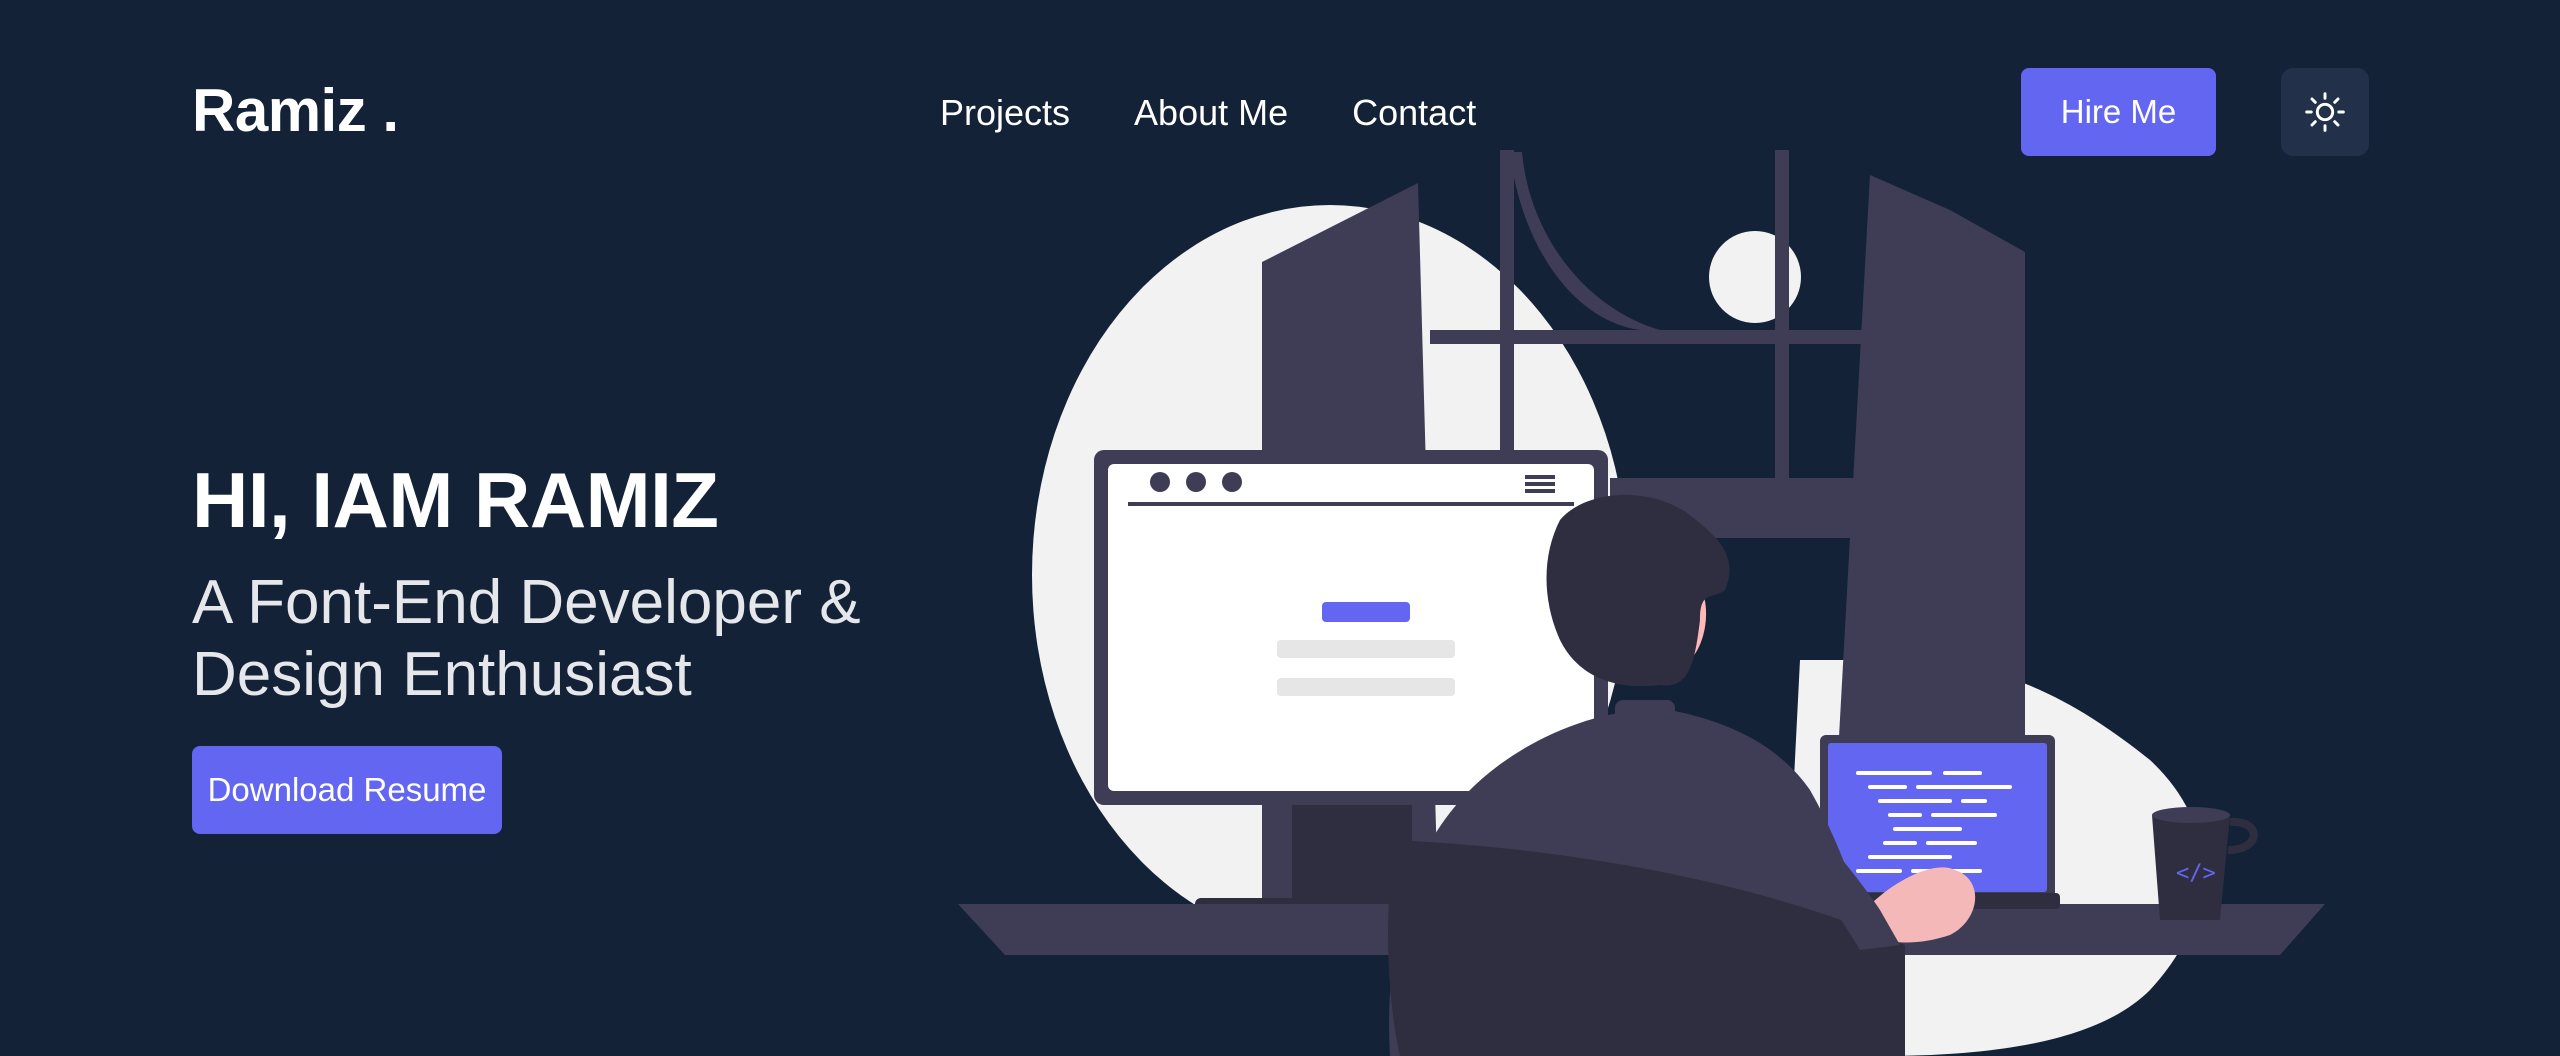 The width and height of the screenshot is (2560, 1056). I want to click on nav-projects: Projects, so click(1005, 113).